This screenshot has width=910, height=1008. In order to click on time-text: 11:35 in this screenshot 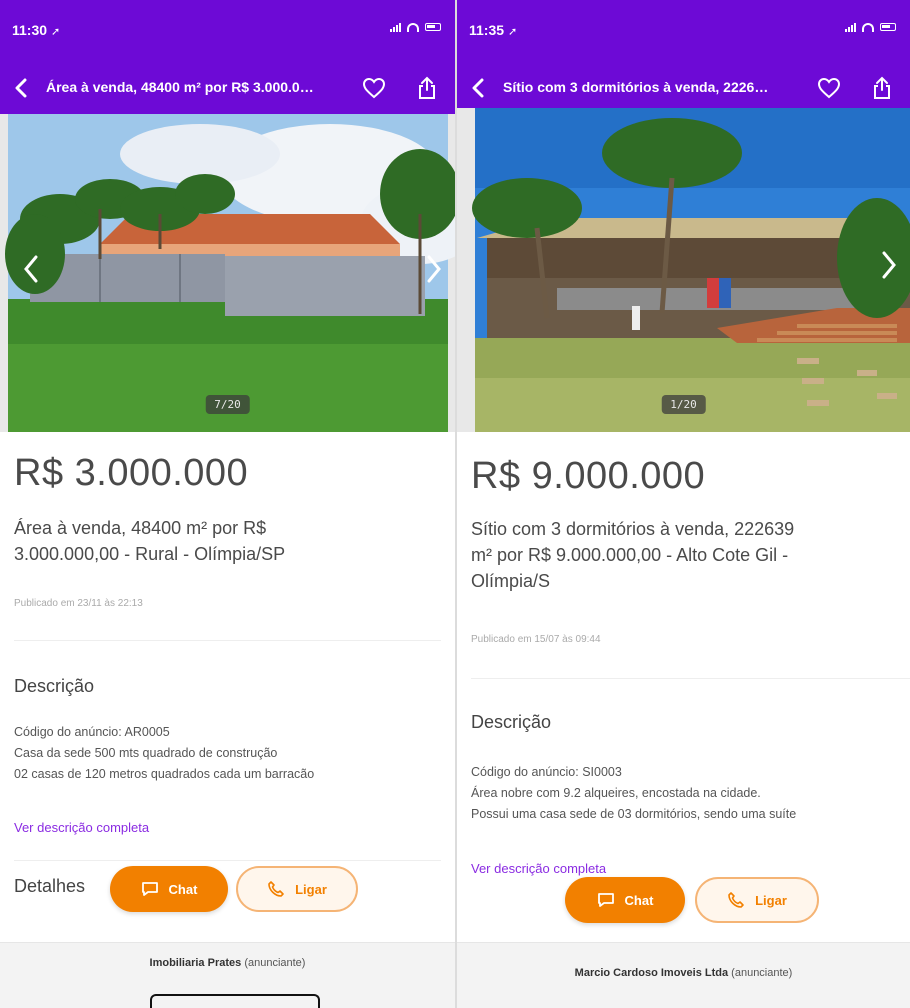, I will do `click(487, 30)`.